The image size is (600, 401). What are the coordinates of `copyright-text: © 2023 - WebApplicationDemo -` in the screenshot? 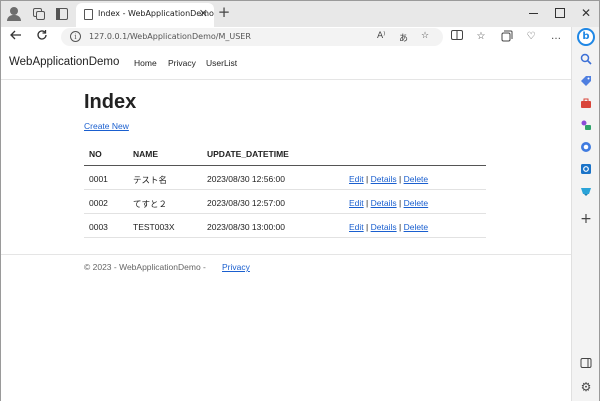 It's located at (145, 267).